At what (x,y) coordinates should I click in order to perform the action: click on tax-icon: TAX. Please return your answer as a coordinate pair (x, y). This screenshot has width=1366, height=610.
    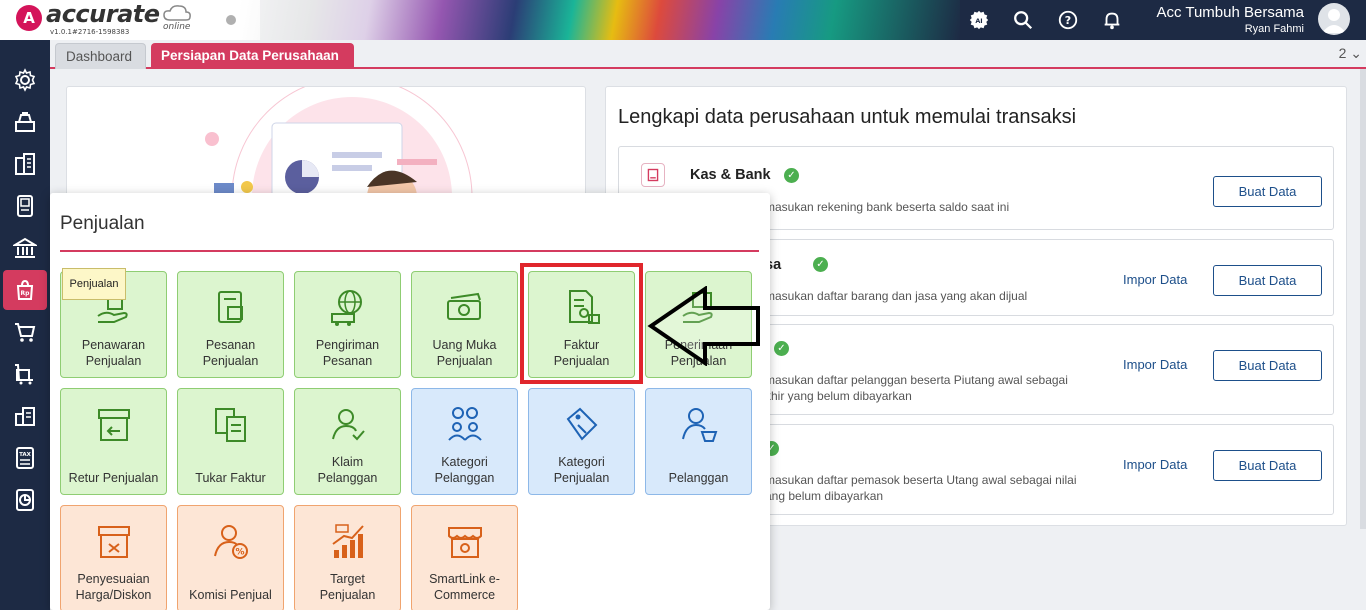
    Looking at the image, I should click on (25, 458).